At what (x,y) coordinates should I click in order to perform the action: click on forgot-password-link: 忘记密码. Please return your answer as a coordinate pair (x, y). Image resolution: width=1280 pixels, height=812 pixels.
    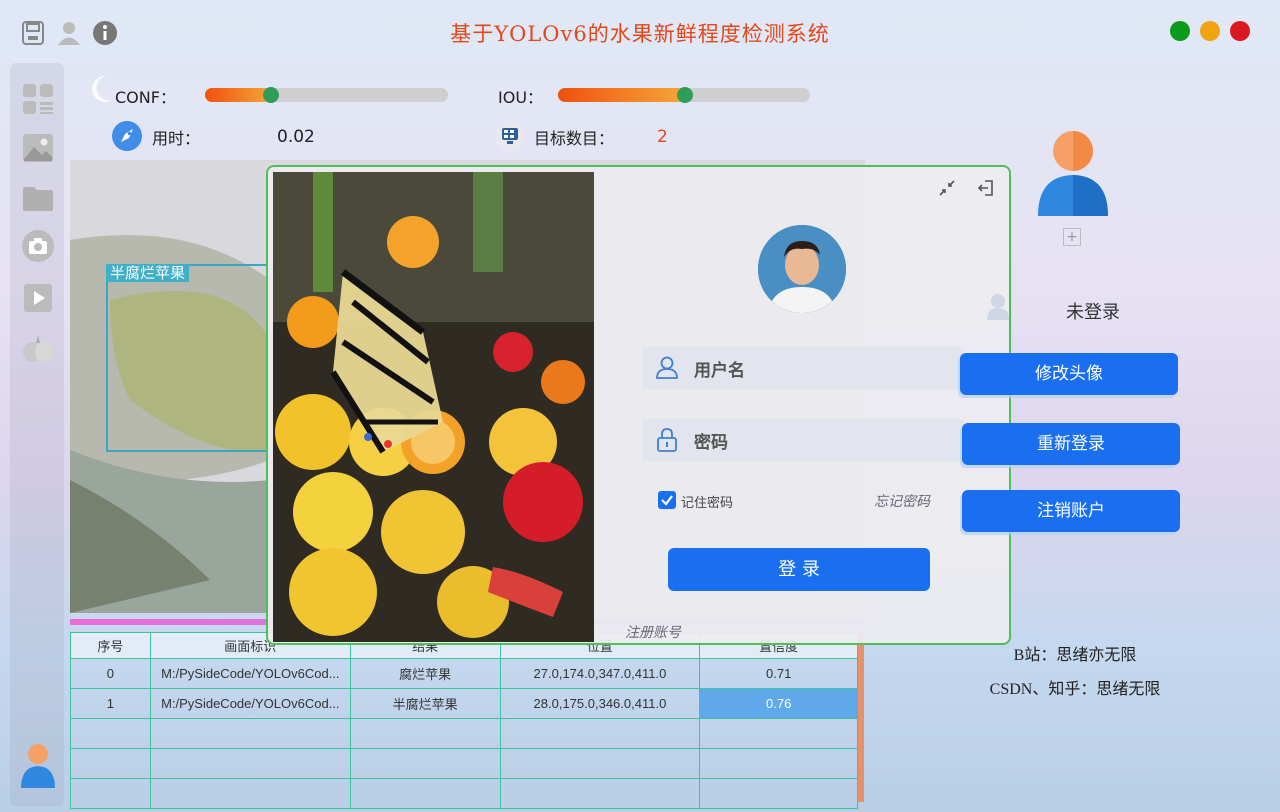
    Looking at the image, I should click on (902, 501).